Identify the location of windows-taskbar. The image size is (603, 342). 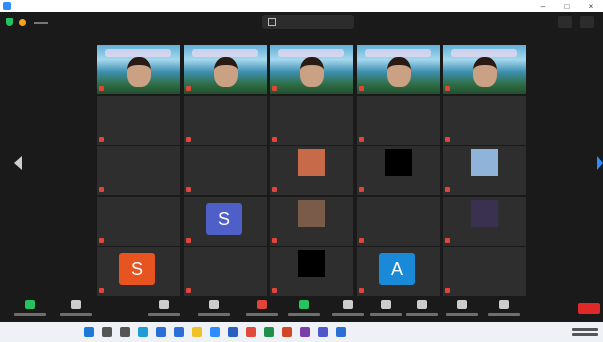
(301, 332).